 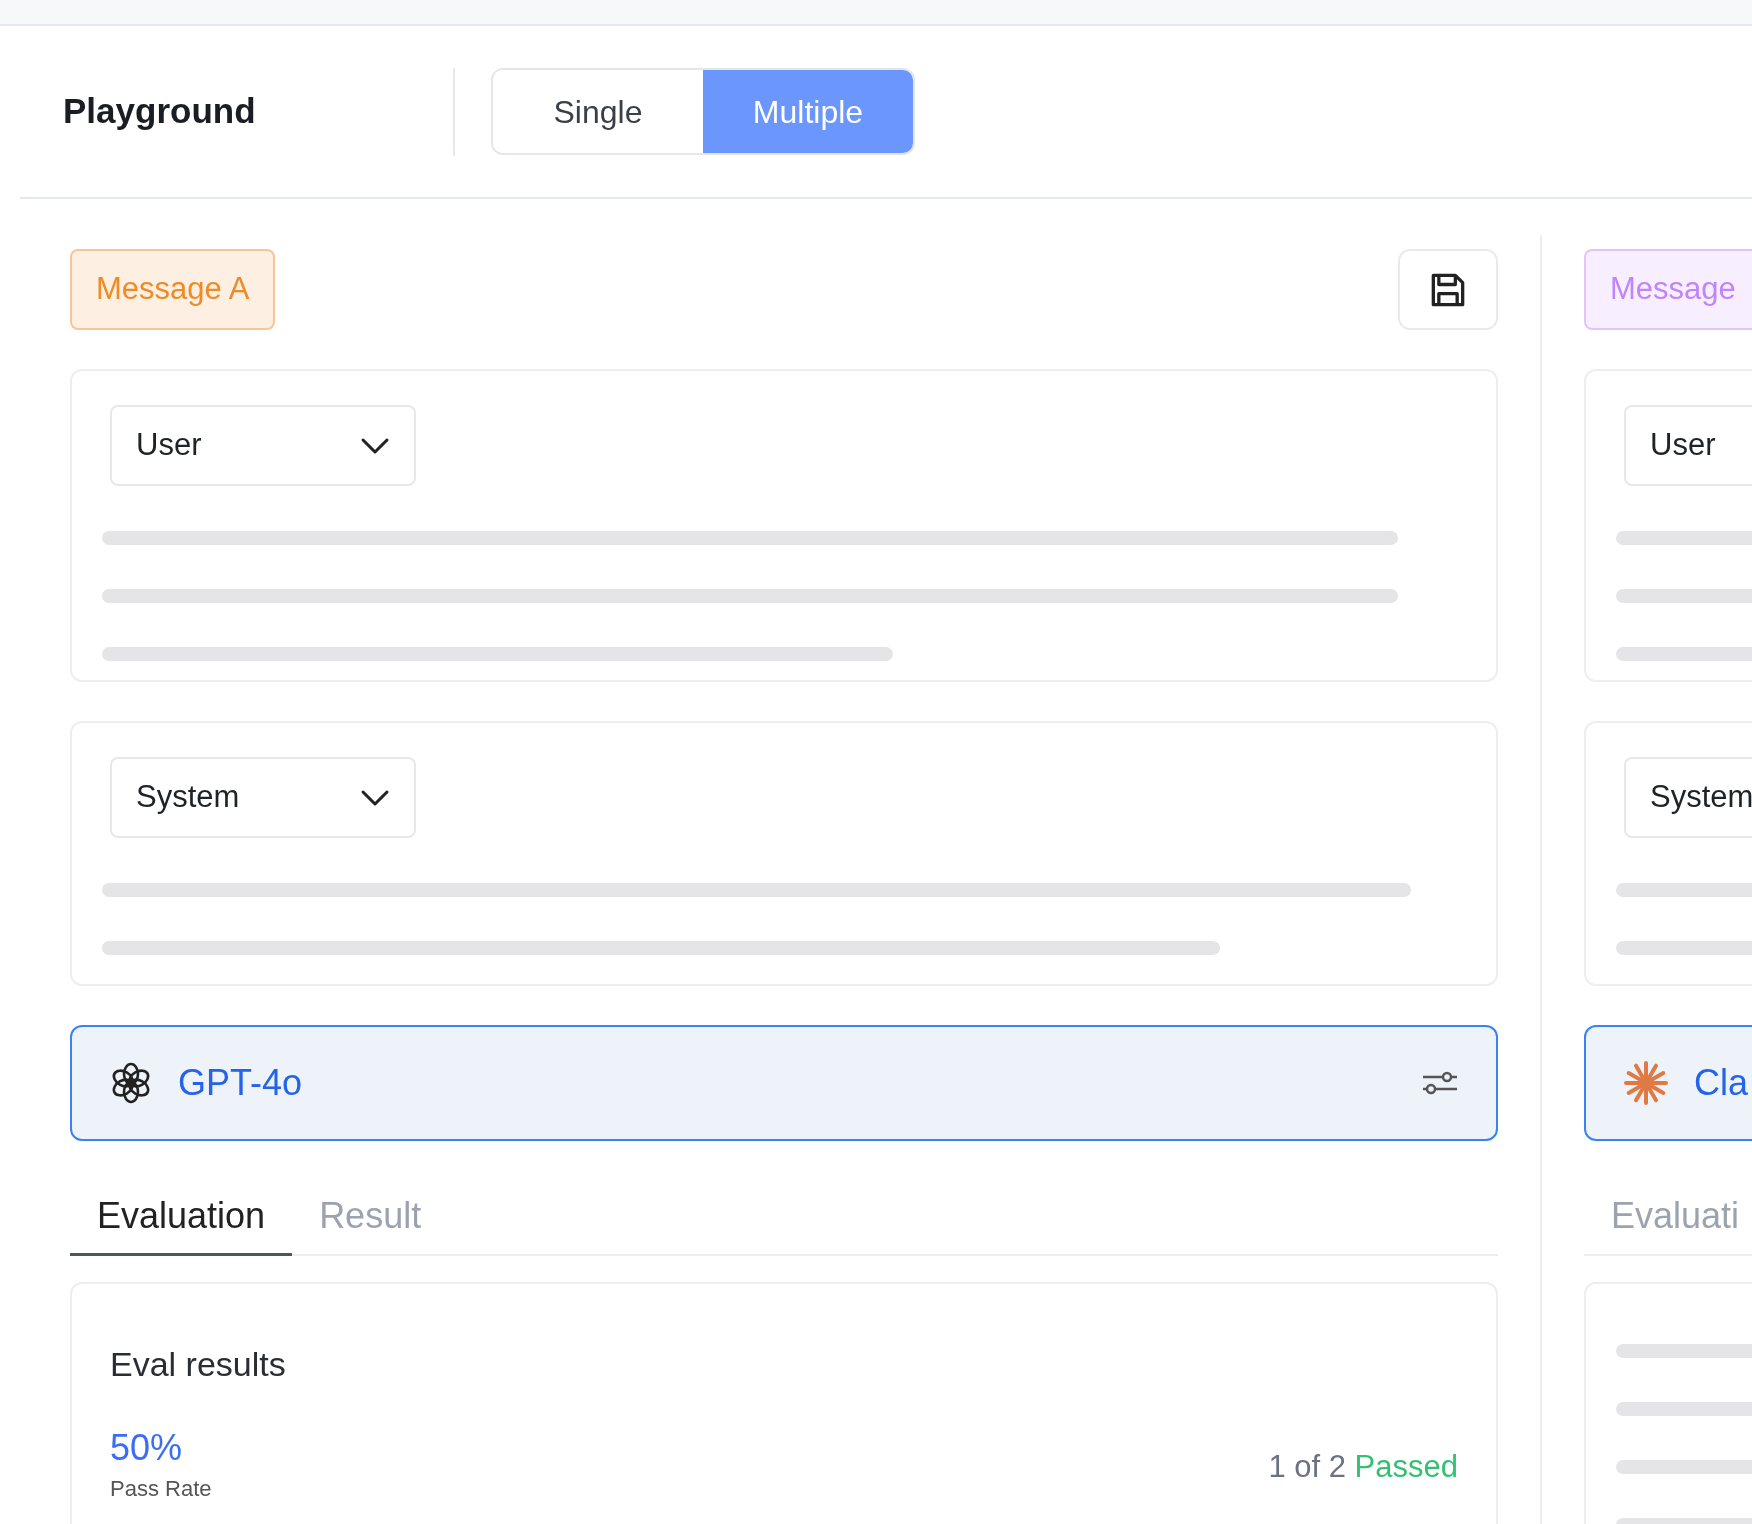 What do you see at coordinates (181, 1217) in the screenshot?
I see `tab: Evaluation` at bounding box center [181, 1217].